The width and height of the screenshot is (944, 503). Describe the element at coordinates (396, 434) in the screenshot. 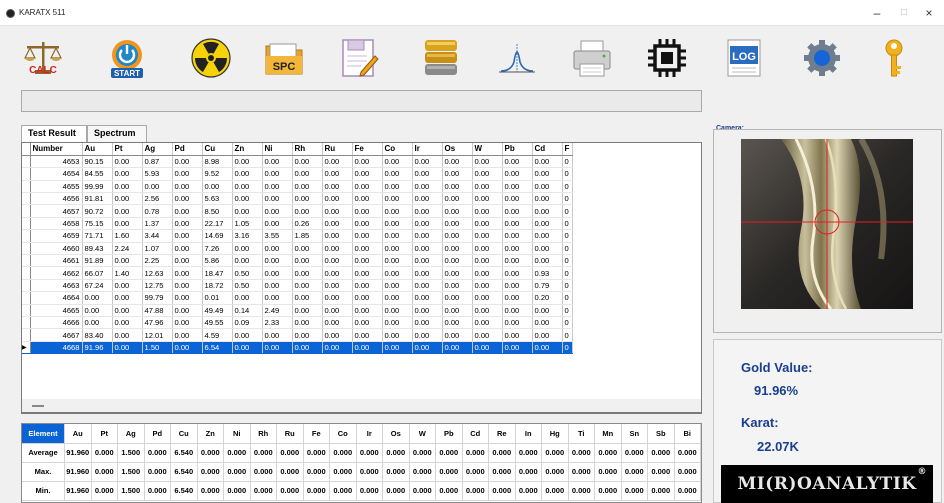

I see `summary-element-header: Os` at that location.